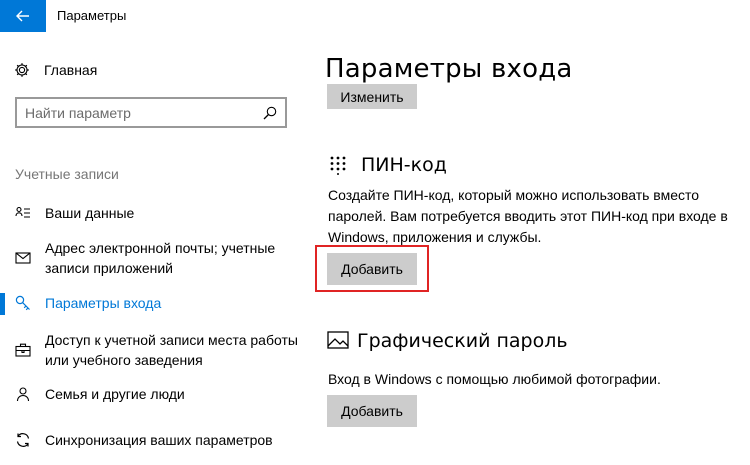  What do you see at coordinates (90, 213) in the screenshot?
I see `sidebar-item-label: Ваши данные` at bounding box center [90, 213].